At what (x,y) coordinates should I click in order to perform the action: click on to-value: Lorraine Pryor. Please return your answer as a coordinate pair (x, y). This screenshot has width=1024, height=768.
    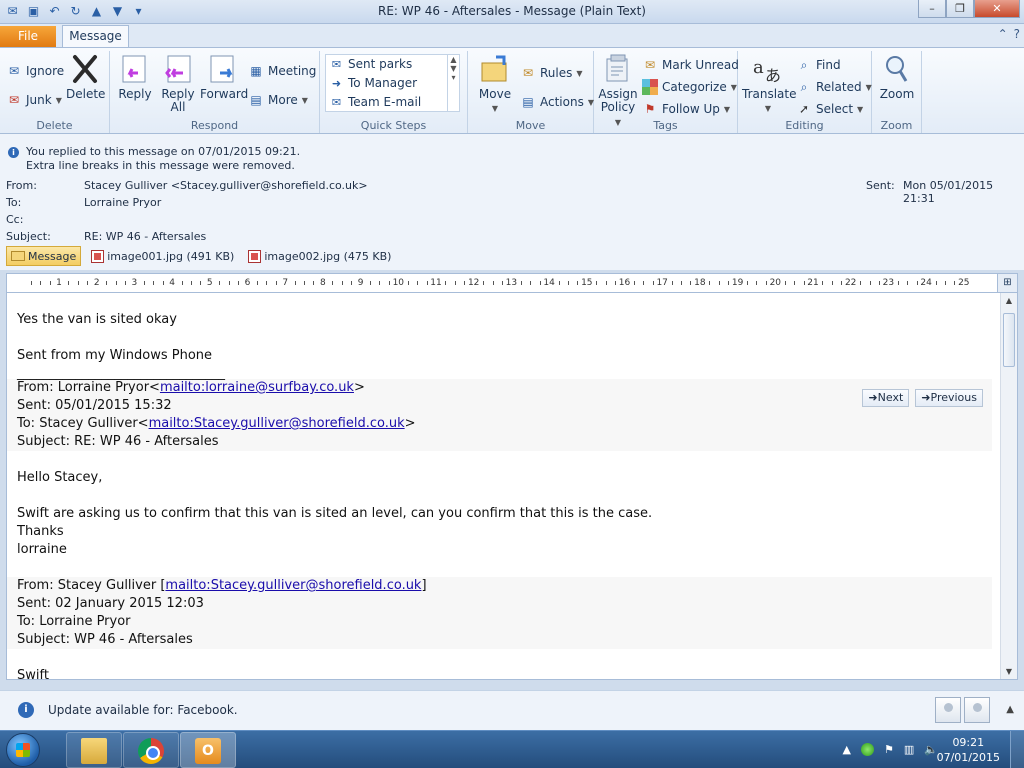
    Looking at the image, I should click on (122, 202).